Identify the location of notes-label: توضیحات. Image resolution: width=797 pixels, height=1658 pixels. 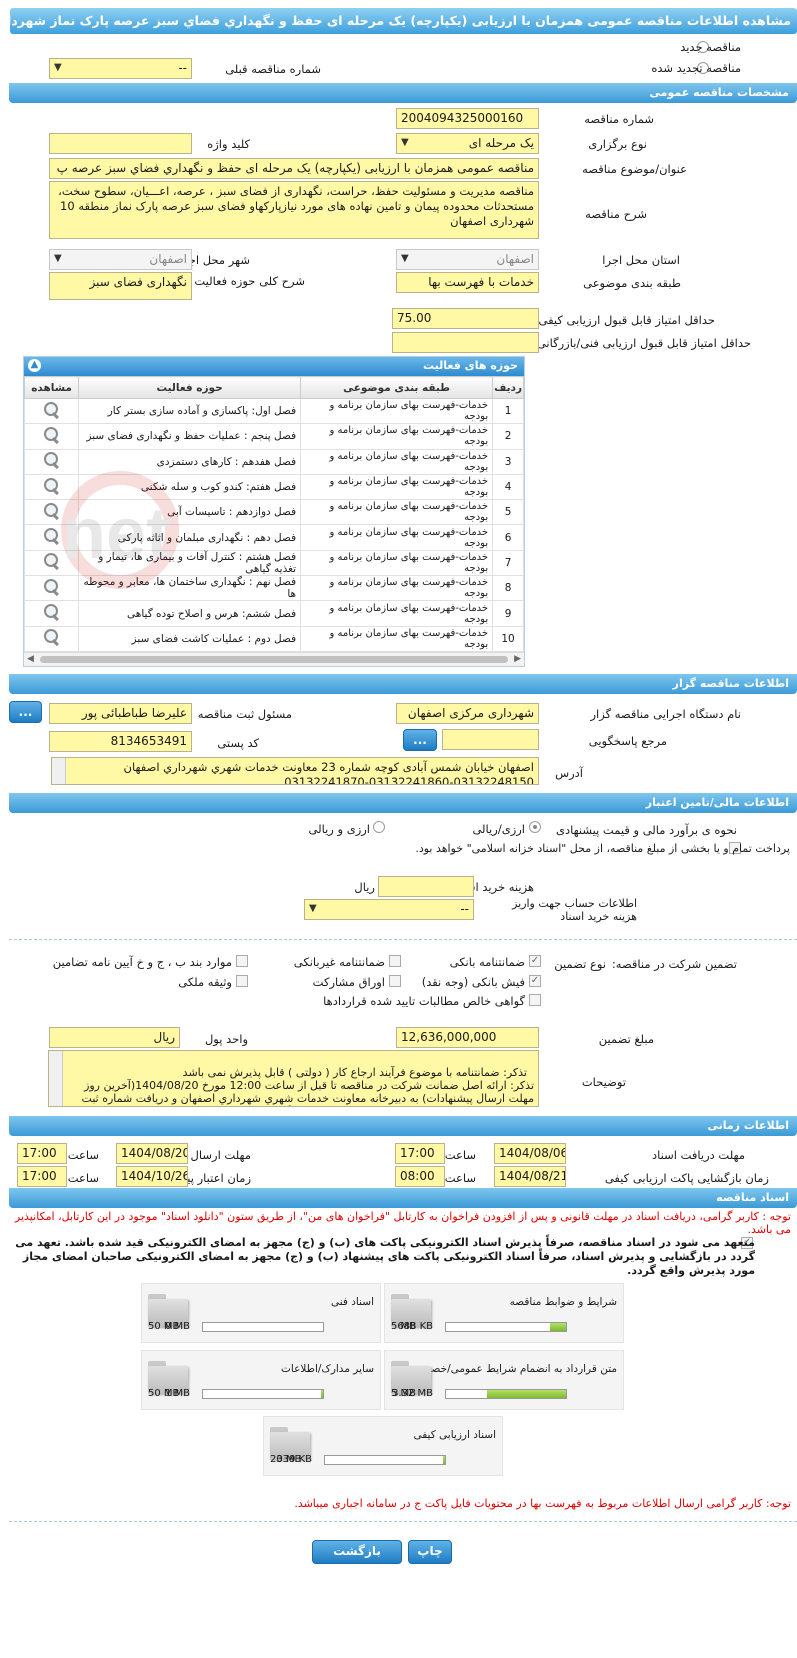
(603, 1082).